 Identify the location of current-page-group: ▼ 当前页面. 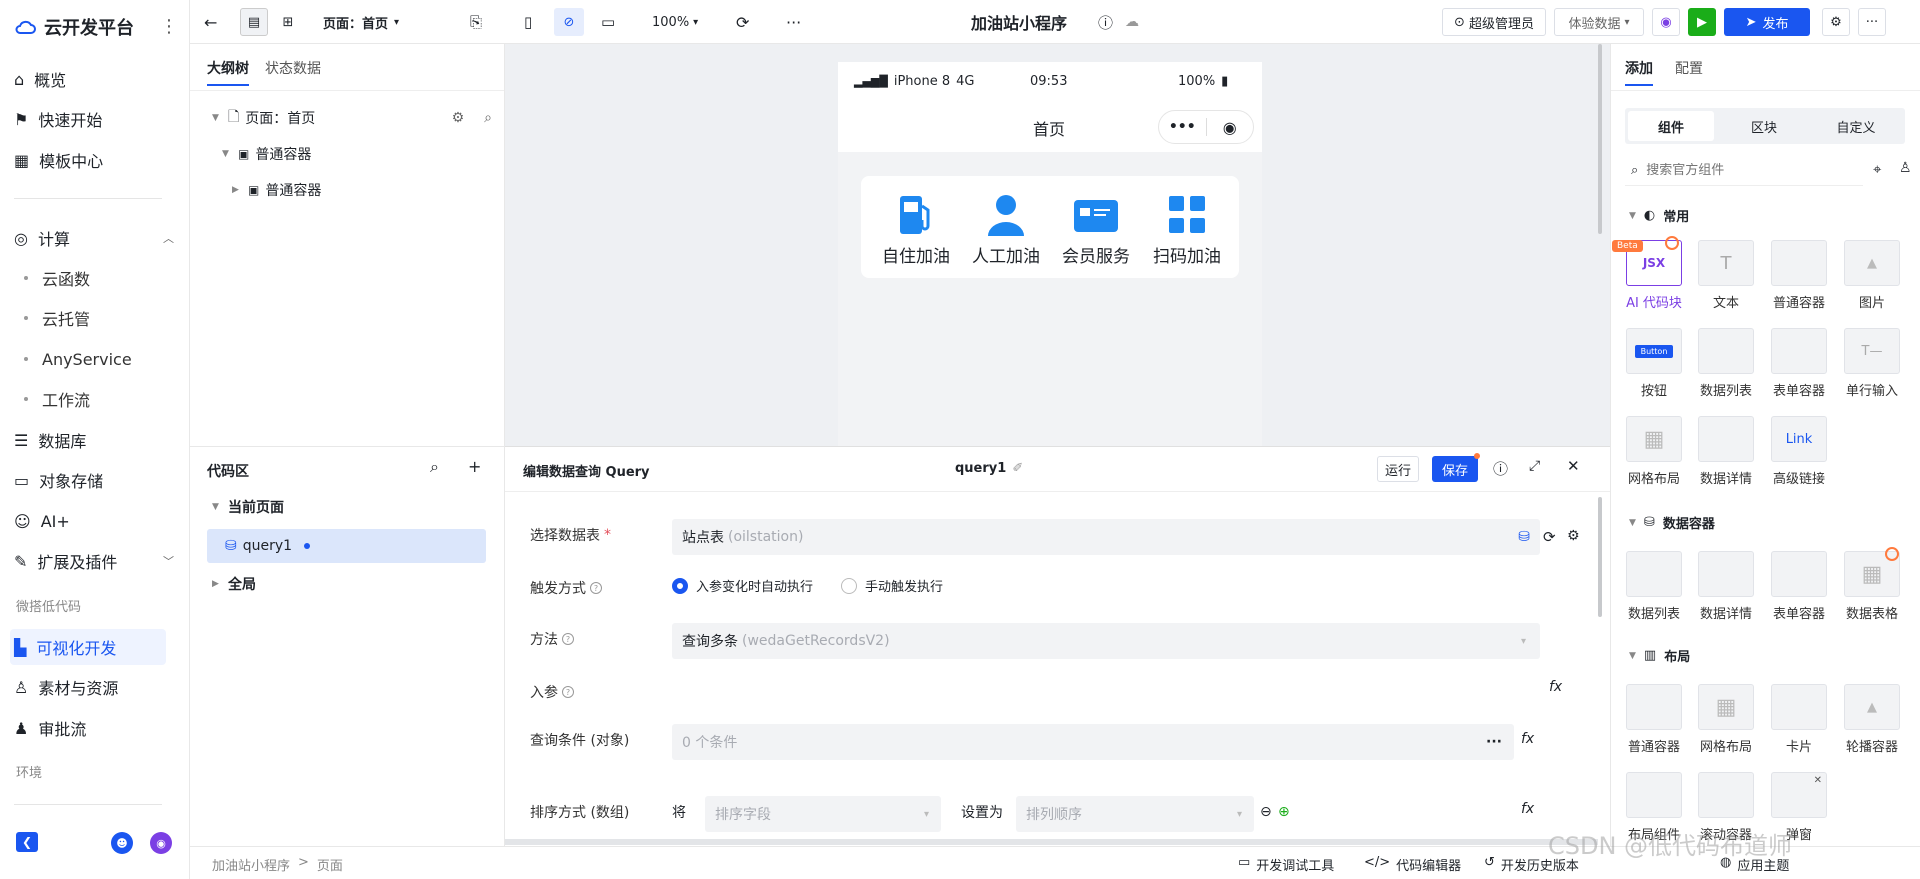
(248, 507).